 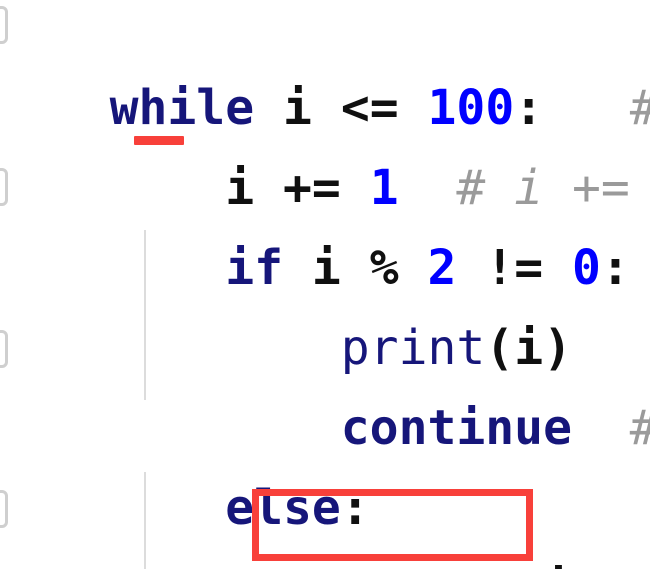 I want to click on red-underline-annotation, so click(x=159, y=140).